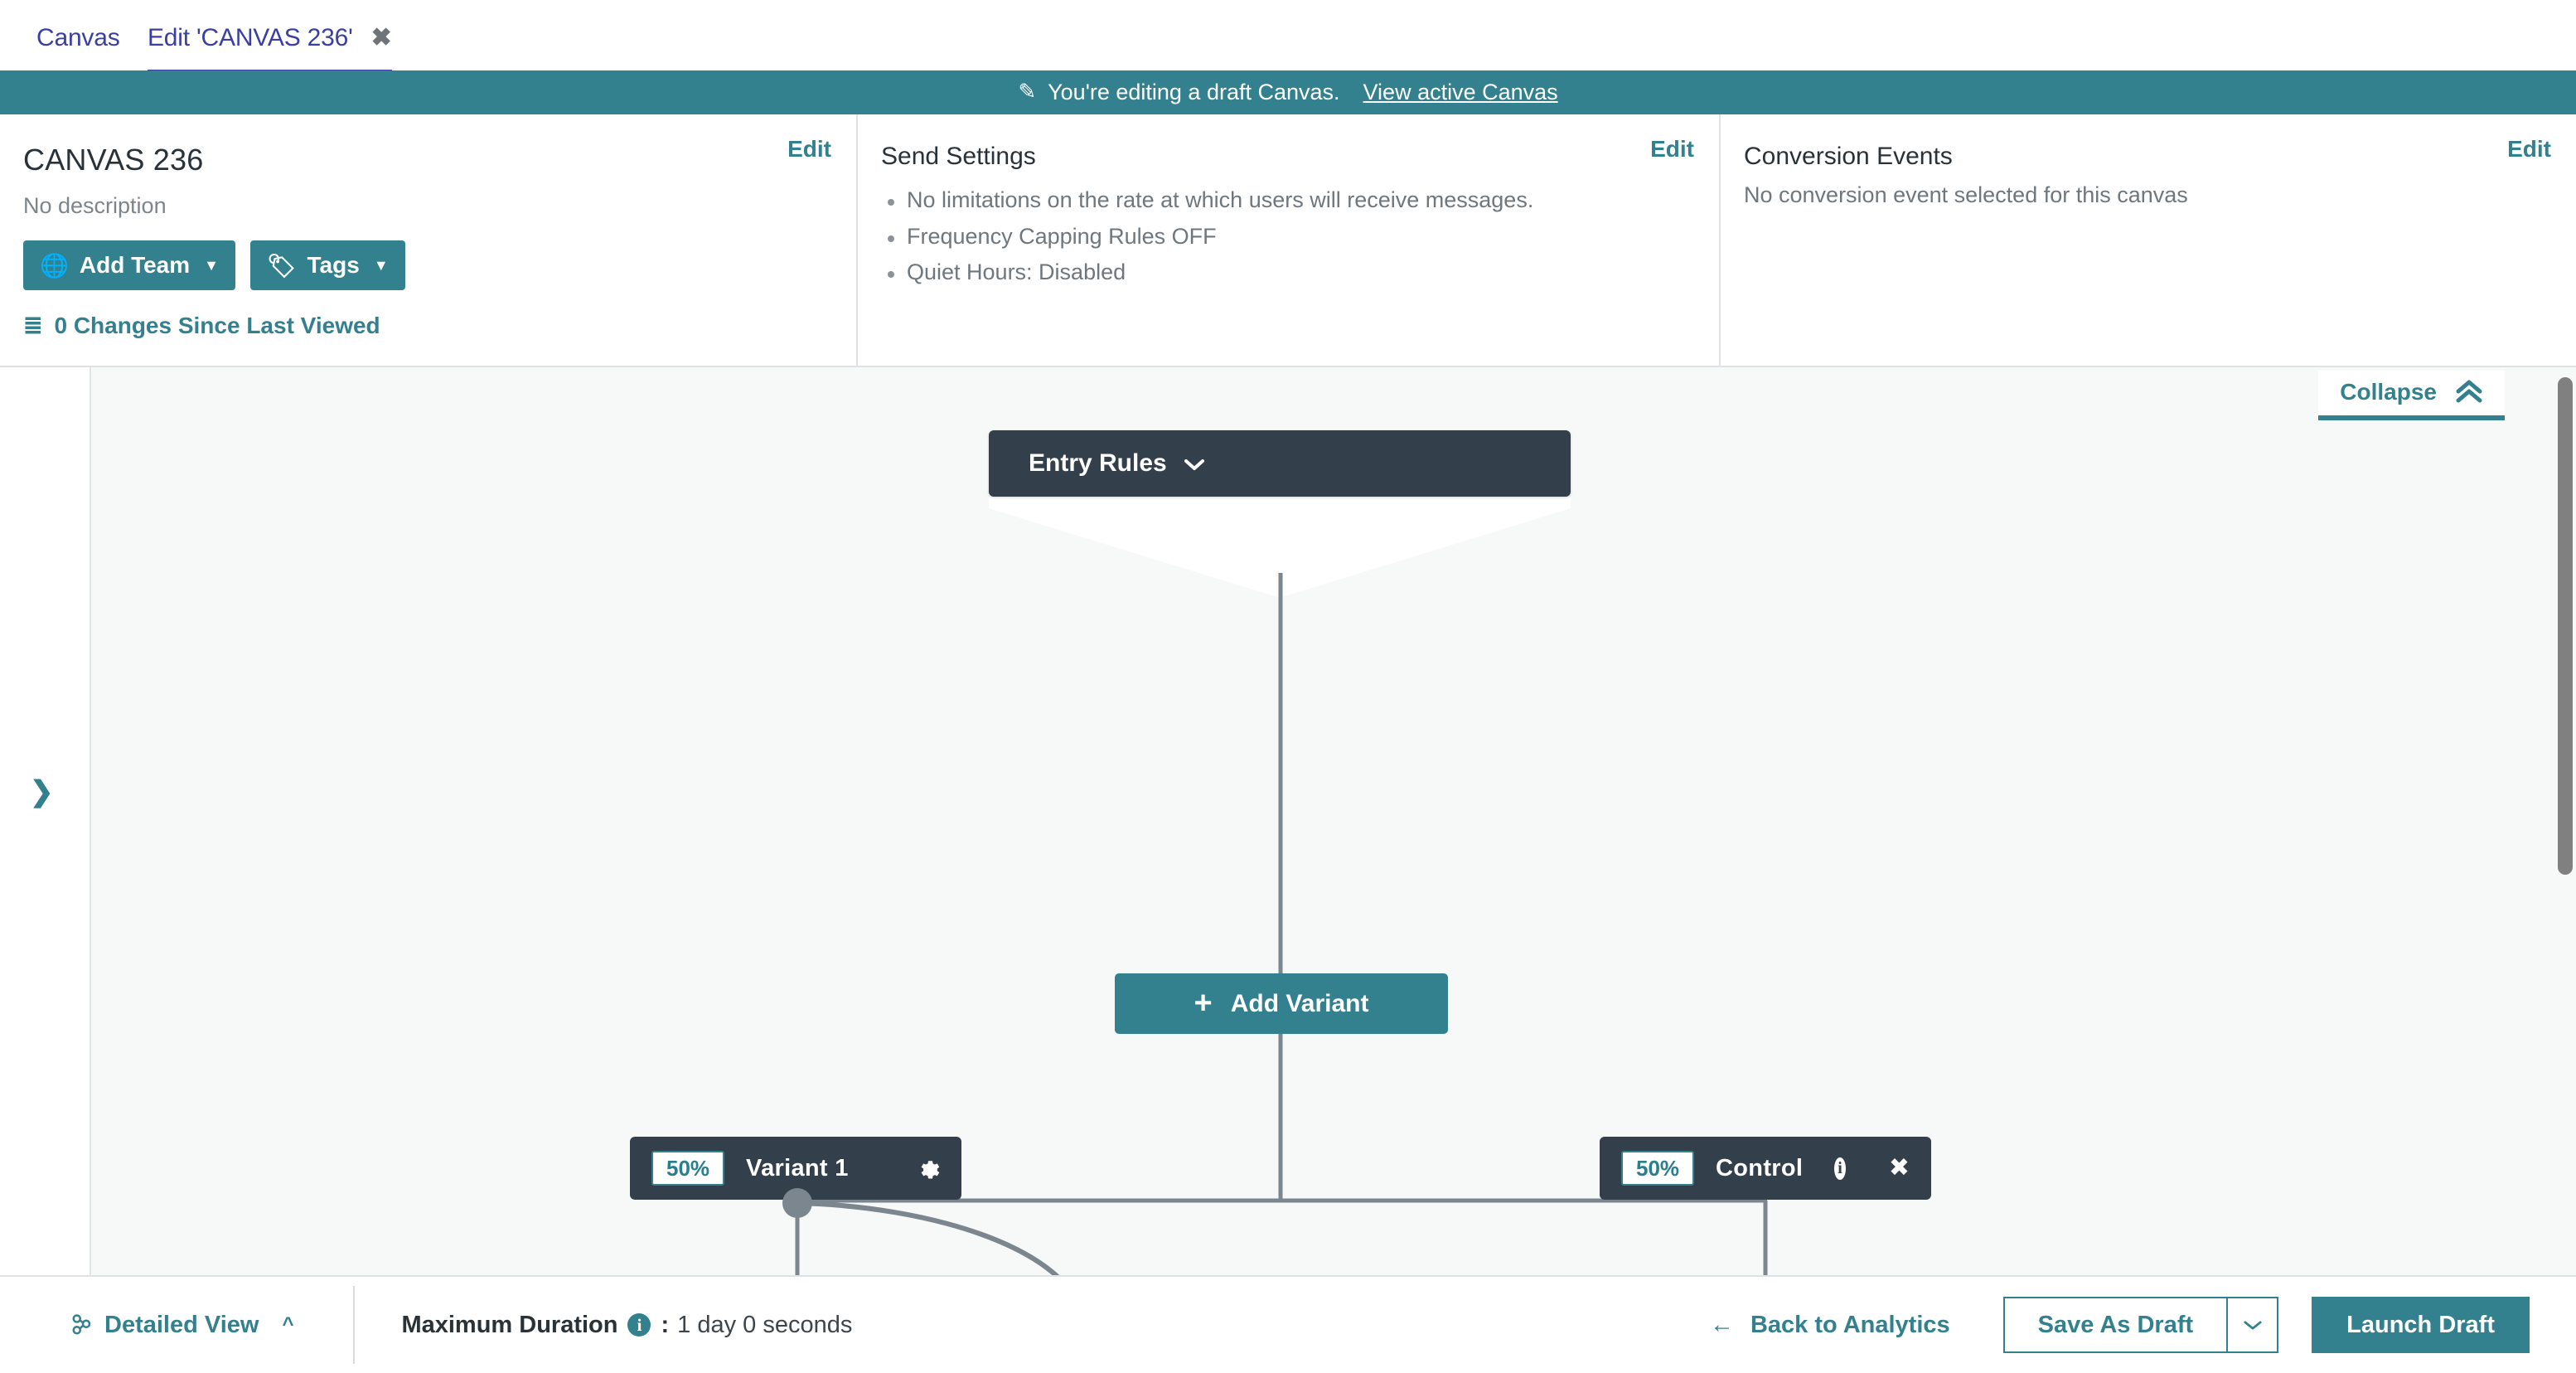 The image size is (2576, 1373). I want to click on vertical-scrollbar, so click(2565, 821).